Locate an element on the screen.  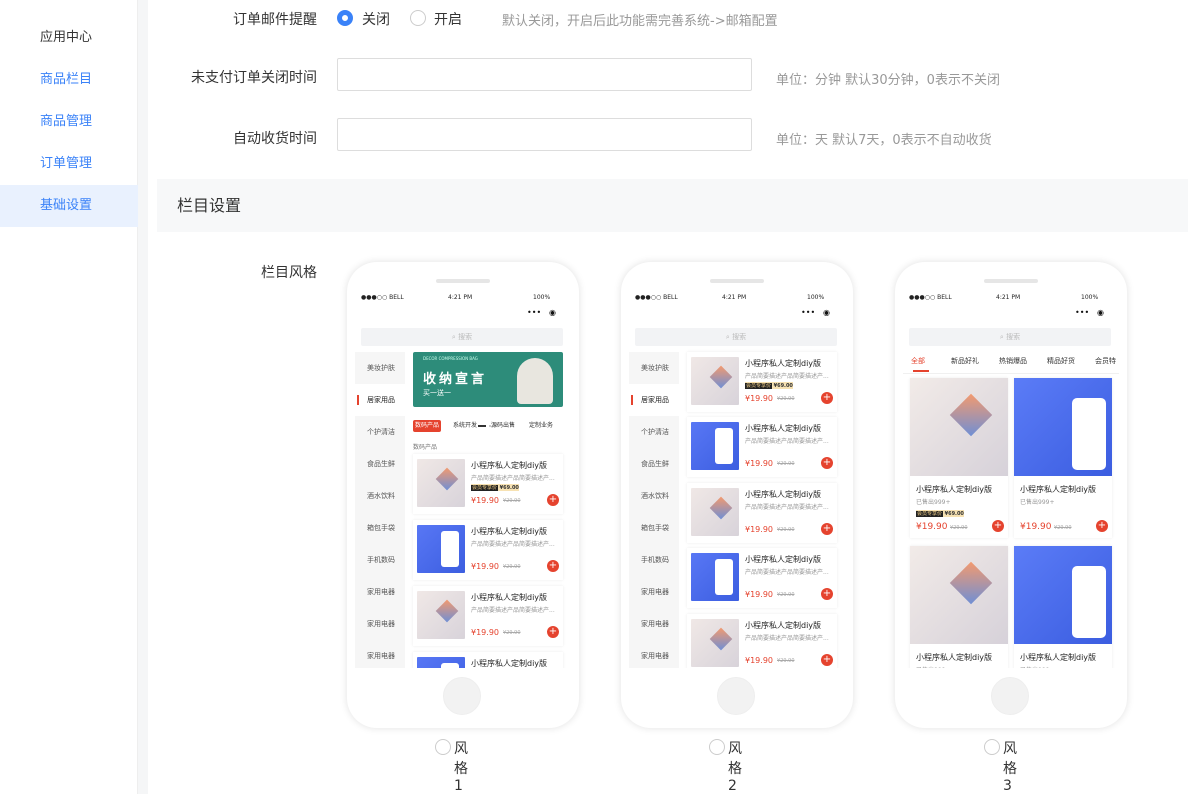
banner-small-text: DECOR COMPRESSION BAG is located at coordinates (450, 358).